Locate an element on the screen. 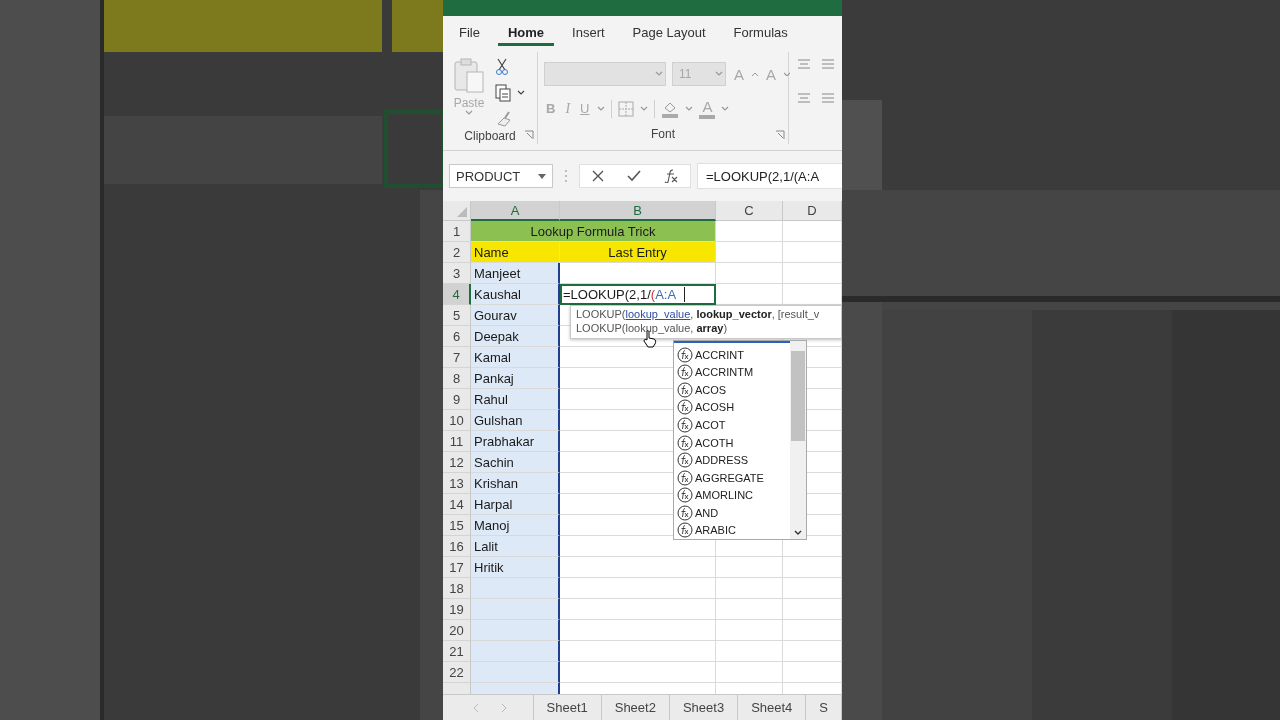 The image size is (1280, 720). ribbon-tab: Home is located at coordinates (526, 32).